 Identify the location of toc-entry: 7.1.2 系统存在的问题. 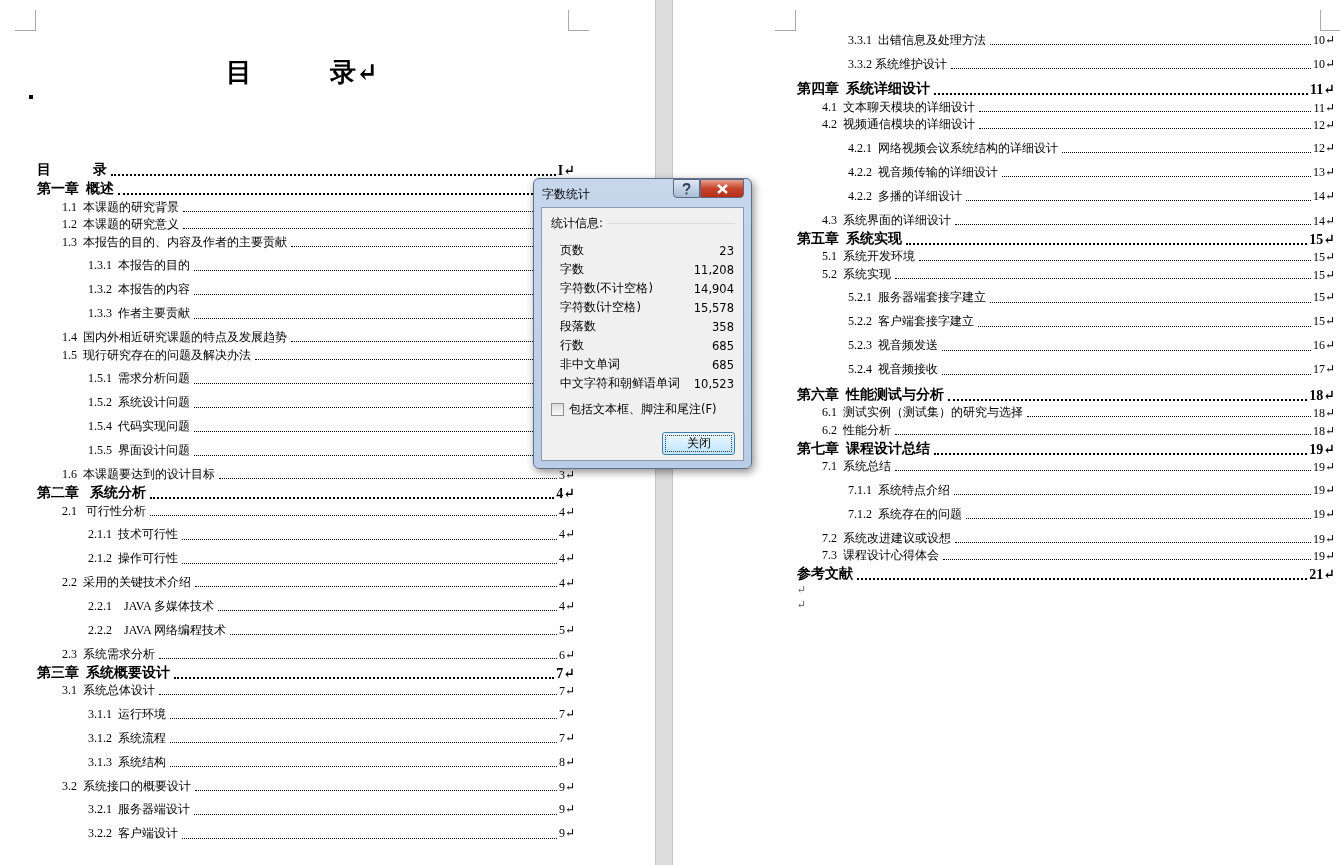
(905, 514).